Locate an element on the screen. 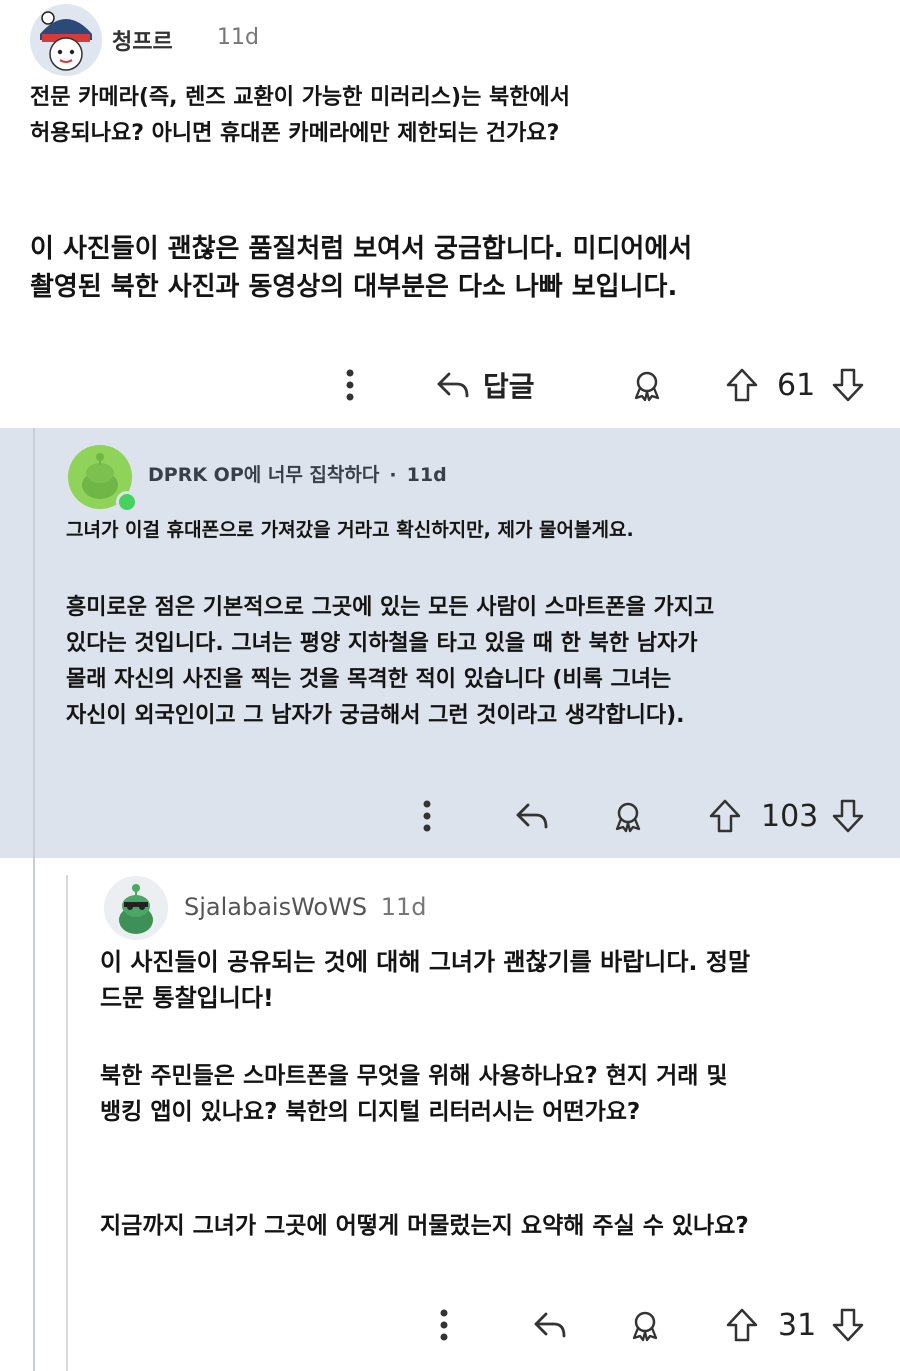 This screenshot has width=900, height=1371. snoo-avatar-icon is located at coordinates (136, 908).